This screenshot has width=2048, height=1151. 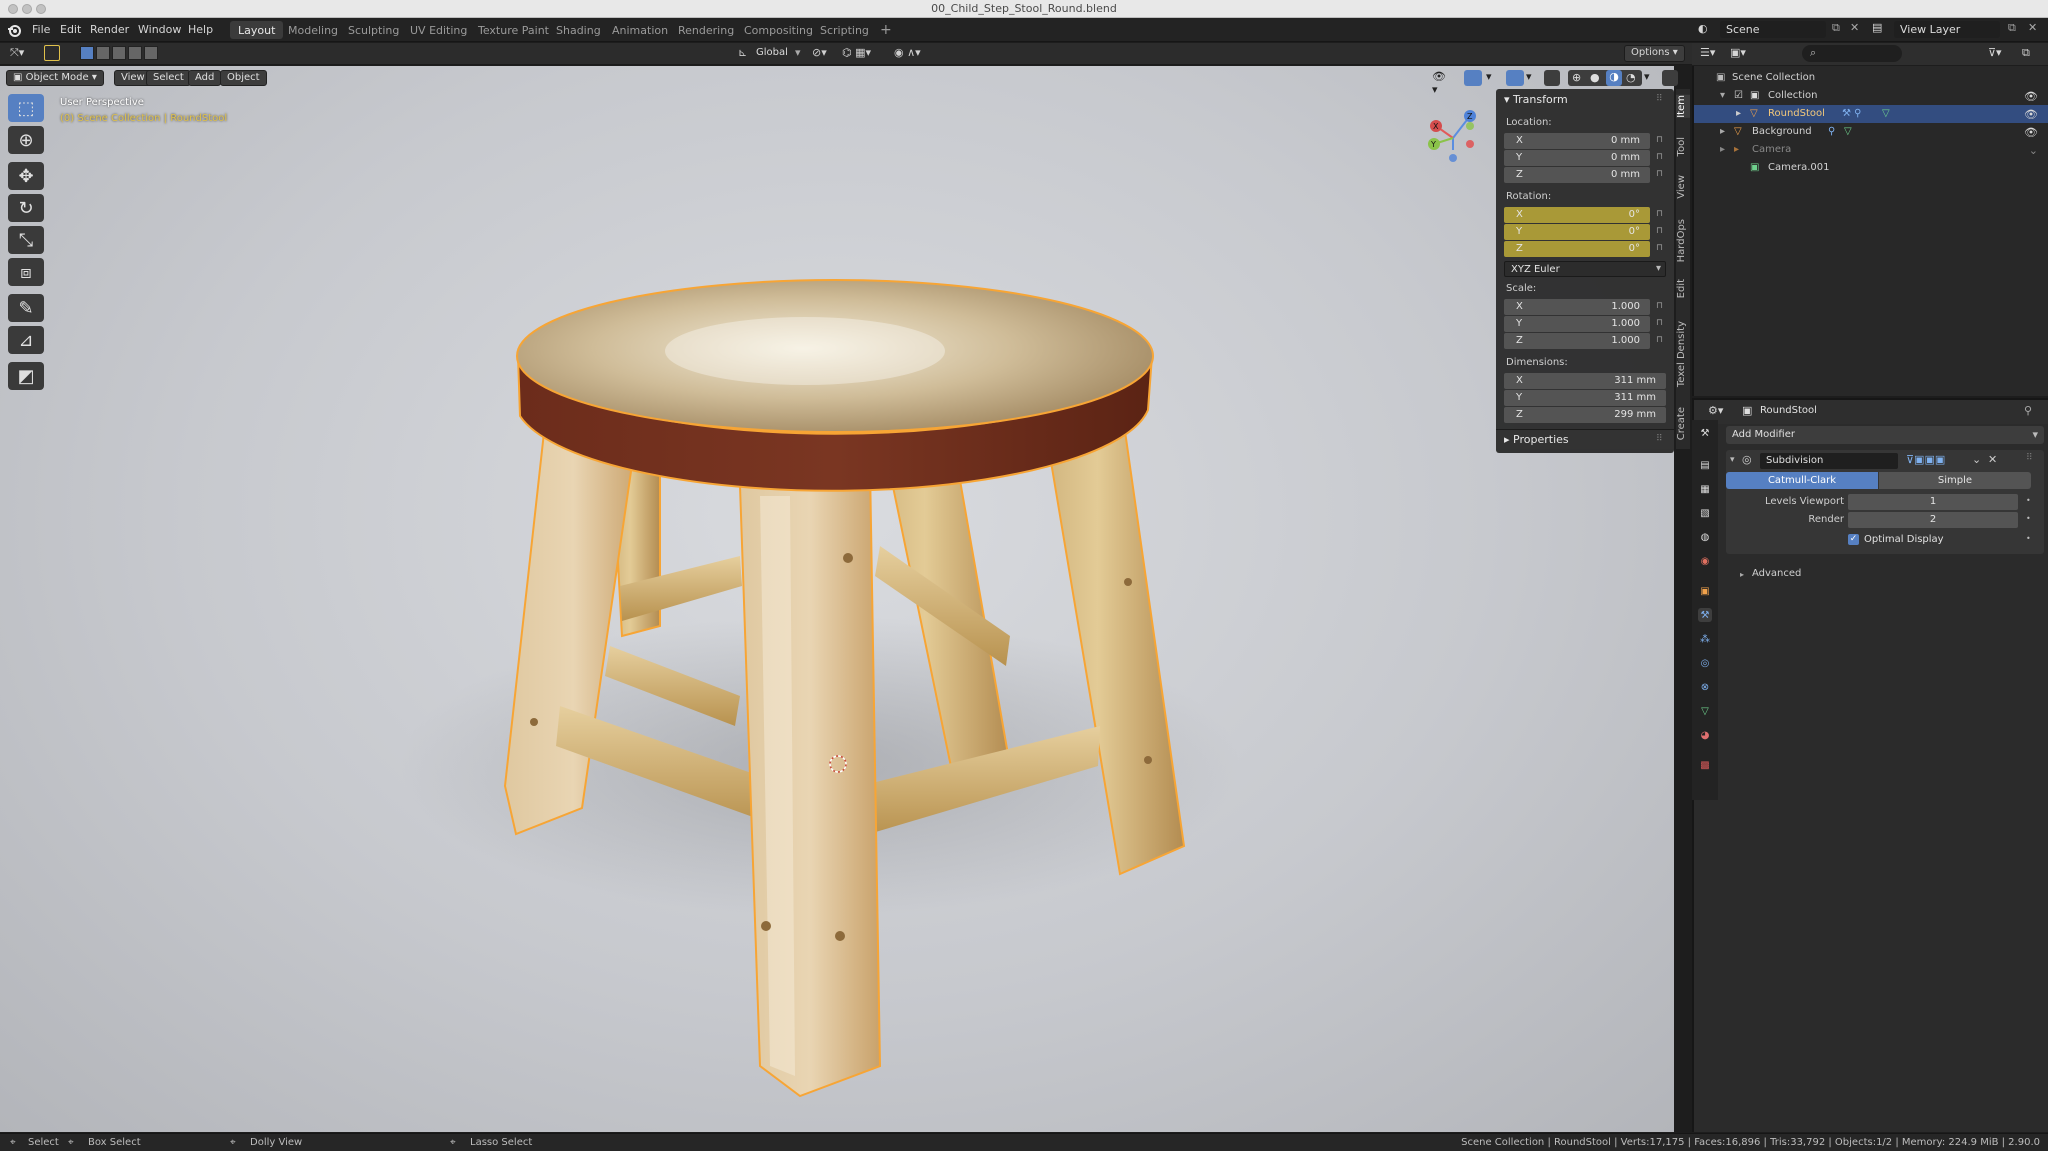 What do you see at coordinates (168, 78) in the screenshot?
I see `select-menu: Select` at bounding box center [168, 78].